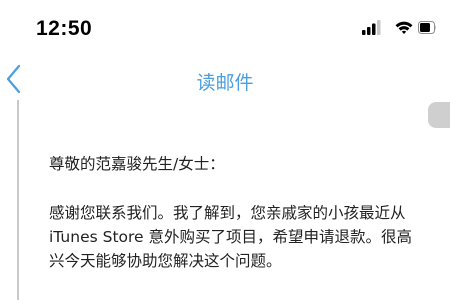 The height and width of the screenshot is (300, 450). What do you see at coordinates (371, 27) in the screenshot?
I see `cellular-signal-icon` at bounding box center [371, 27].